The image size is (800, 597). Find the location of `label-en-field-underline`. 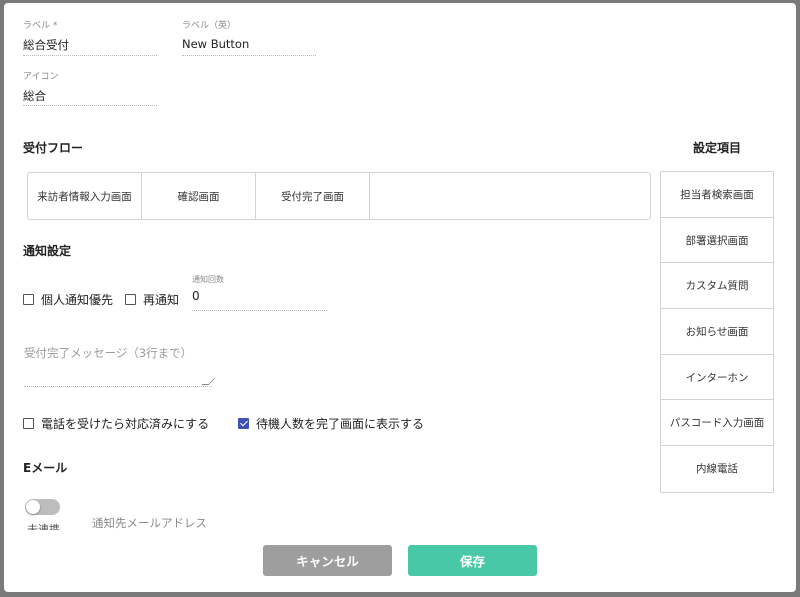

label-en-field-underline is located at coordinates (249, 55).